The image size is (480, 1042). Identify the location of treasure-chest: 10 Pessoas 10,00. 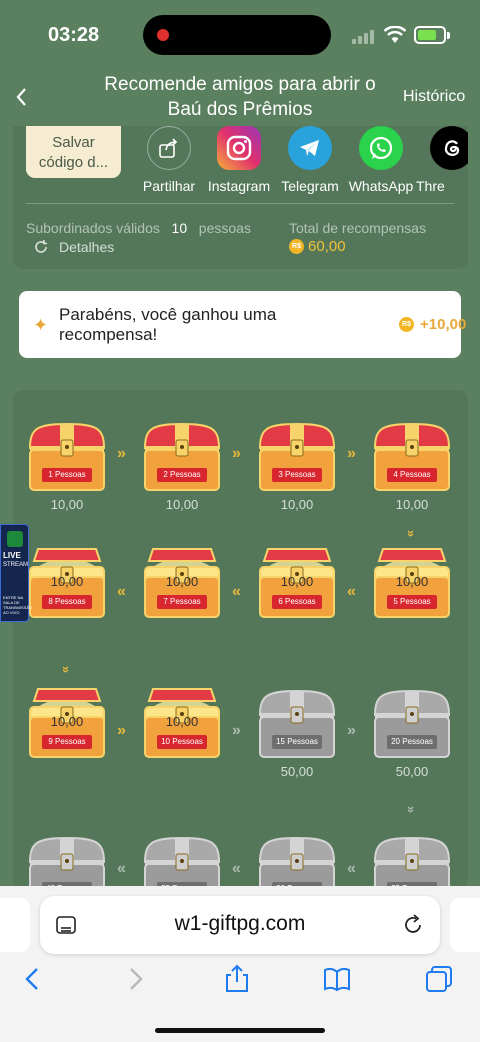
(182, 723).